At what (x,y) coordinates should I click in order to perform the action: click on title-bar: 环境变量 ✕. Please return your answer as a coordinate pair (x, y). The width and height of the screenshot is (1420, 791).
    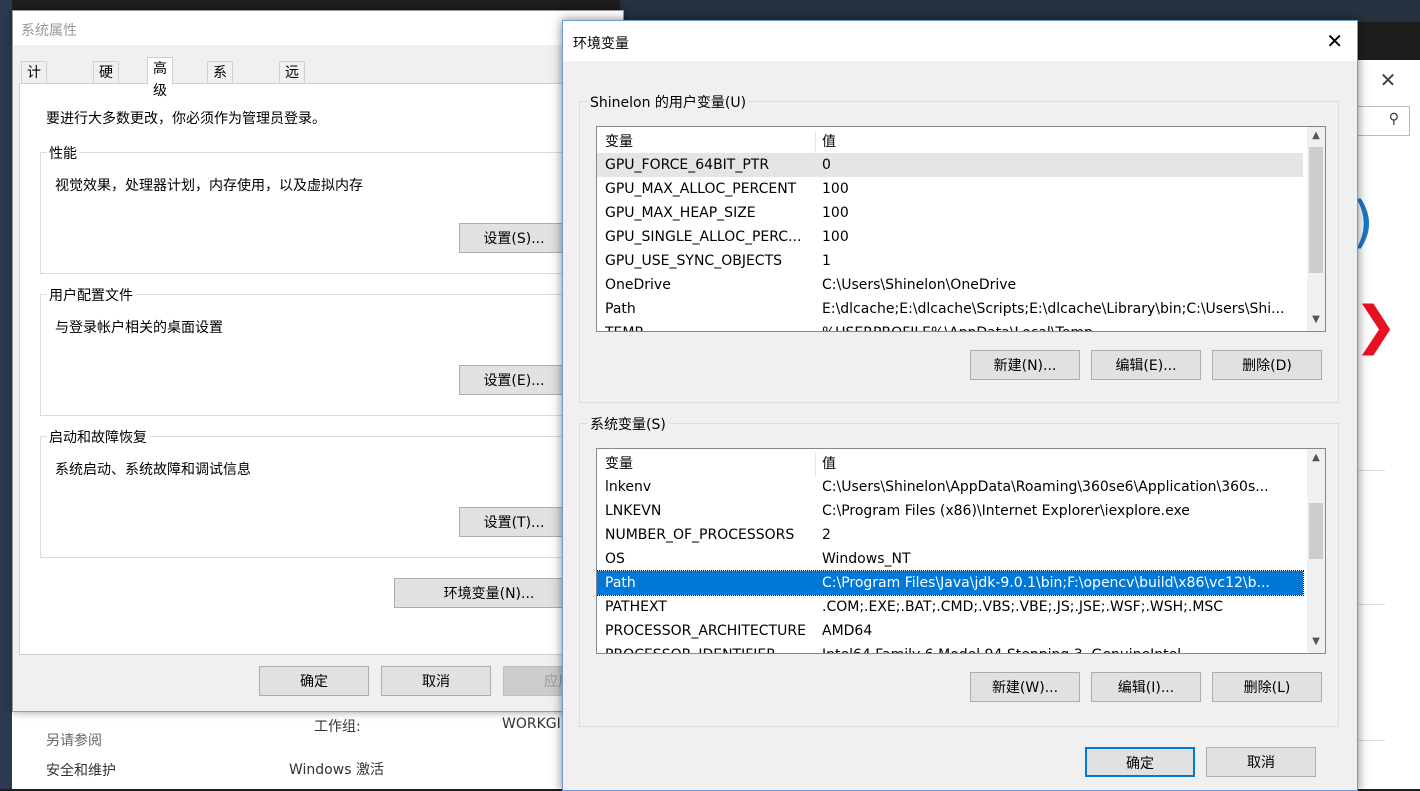
    Looking at the image, I should click on (960, 41).